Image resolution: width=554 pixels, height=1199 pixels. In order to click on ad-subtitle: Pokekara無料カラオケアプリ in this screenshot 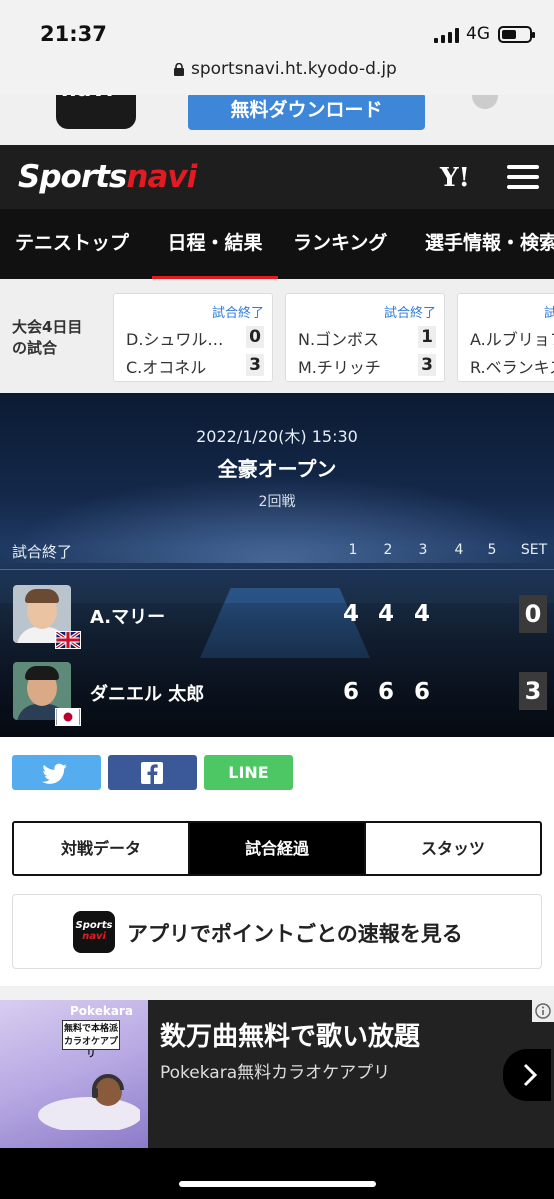, I will do `click(275, 1073)`.